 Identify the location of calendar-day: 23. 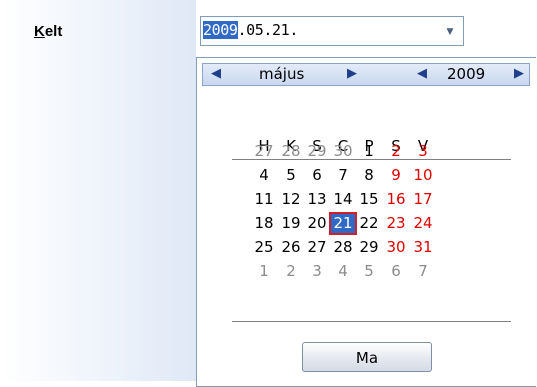
(396, 223).